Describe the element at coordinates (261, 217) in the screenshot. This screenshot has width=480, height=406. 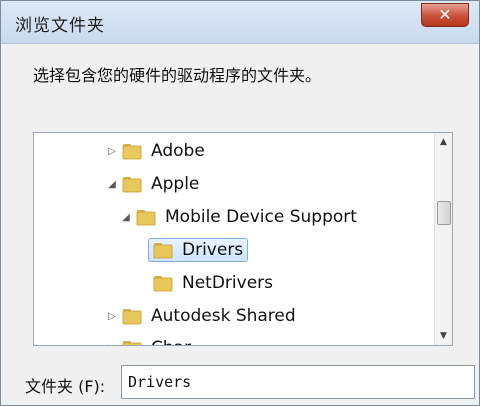
I see `tree-item-label: Mobile Device Support` at that location.